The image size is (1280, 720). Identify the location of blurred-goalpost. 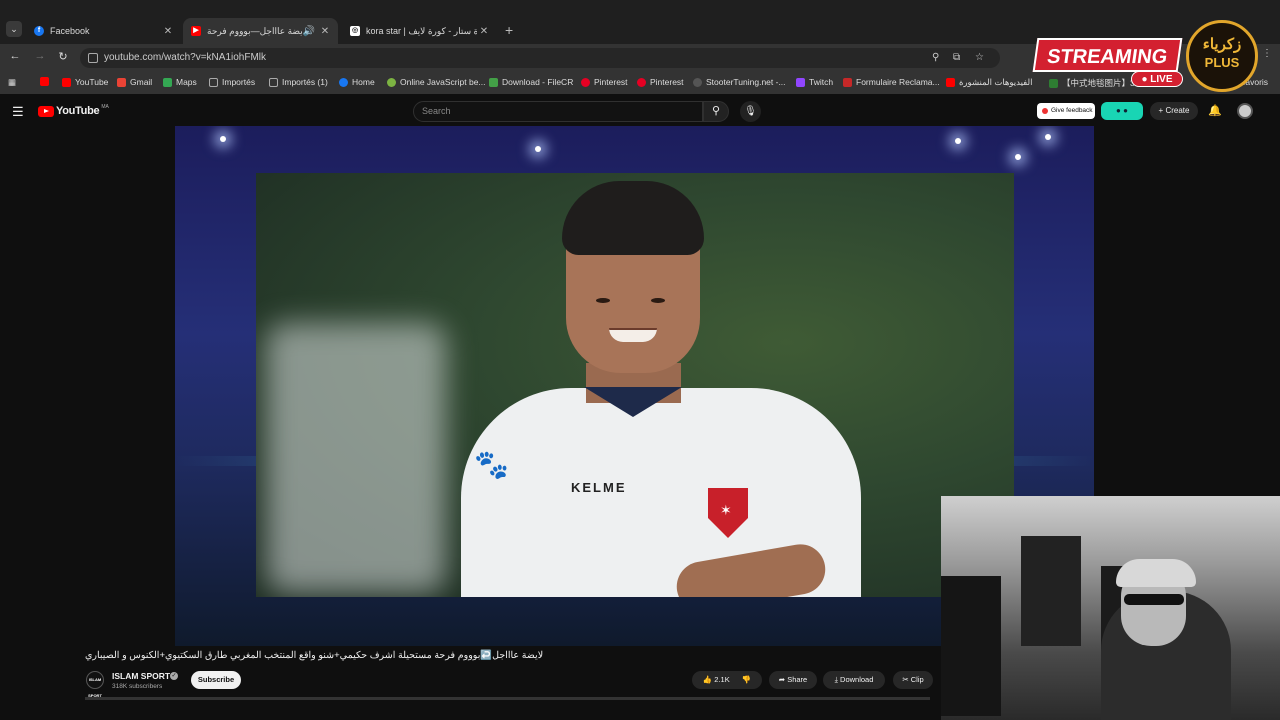
(356, 458).